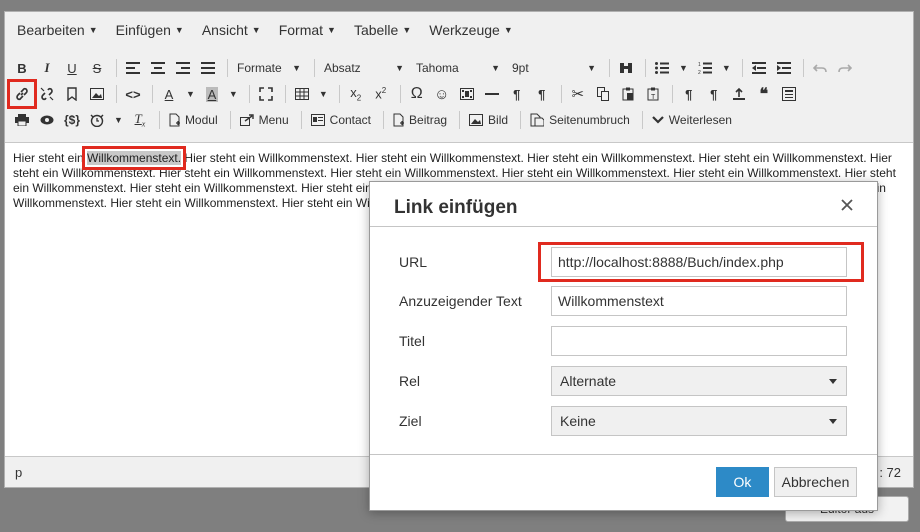 Image resolution: width=920 pixels, height=532 pixels. I want to click on omega-icon: Ω, so click(416, 93).